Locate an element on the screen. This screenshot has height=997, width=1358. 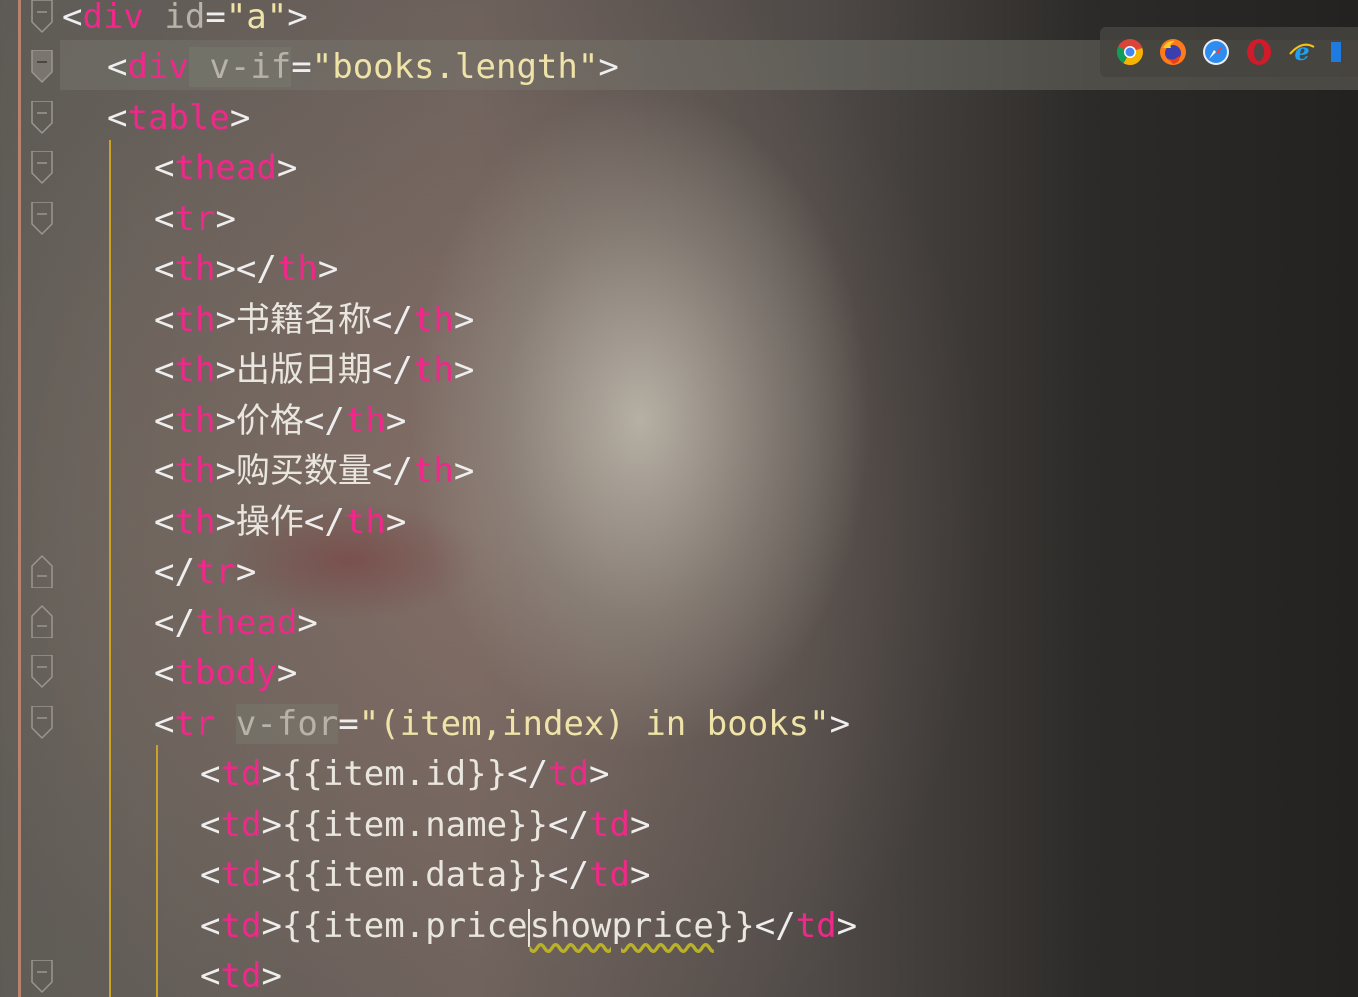
code-line-20: <td> is located at coordinates (241, 974).